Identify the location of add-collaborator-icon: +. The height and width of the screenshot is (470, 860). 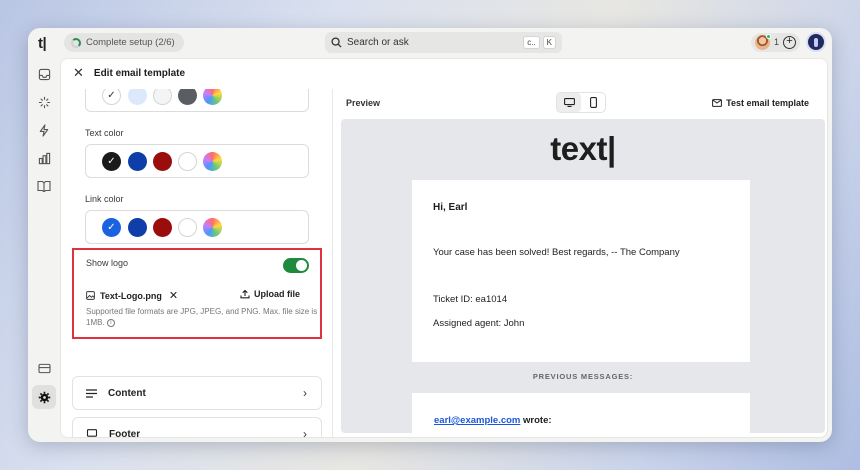
(789, 42).